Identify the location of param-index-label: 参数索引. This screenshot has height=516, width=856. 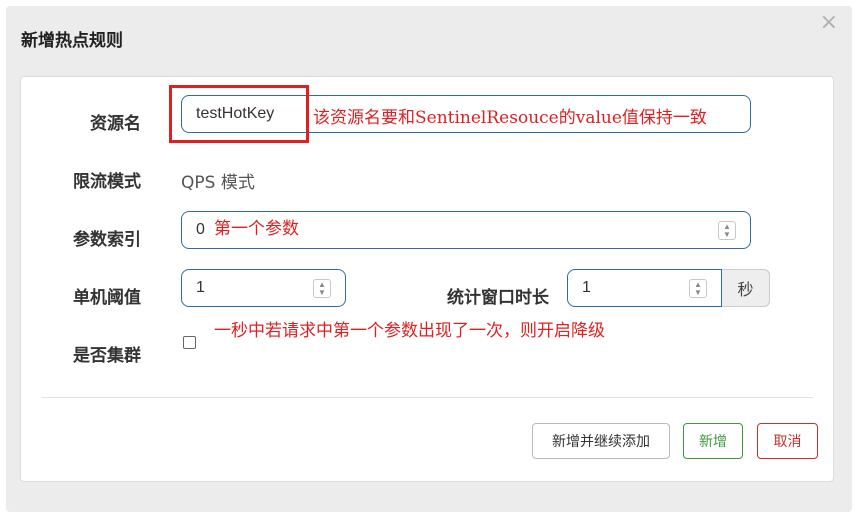
(107, 240).